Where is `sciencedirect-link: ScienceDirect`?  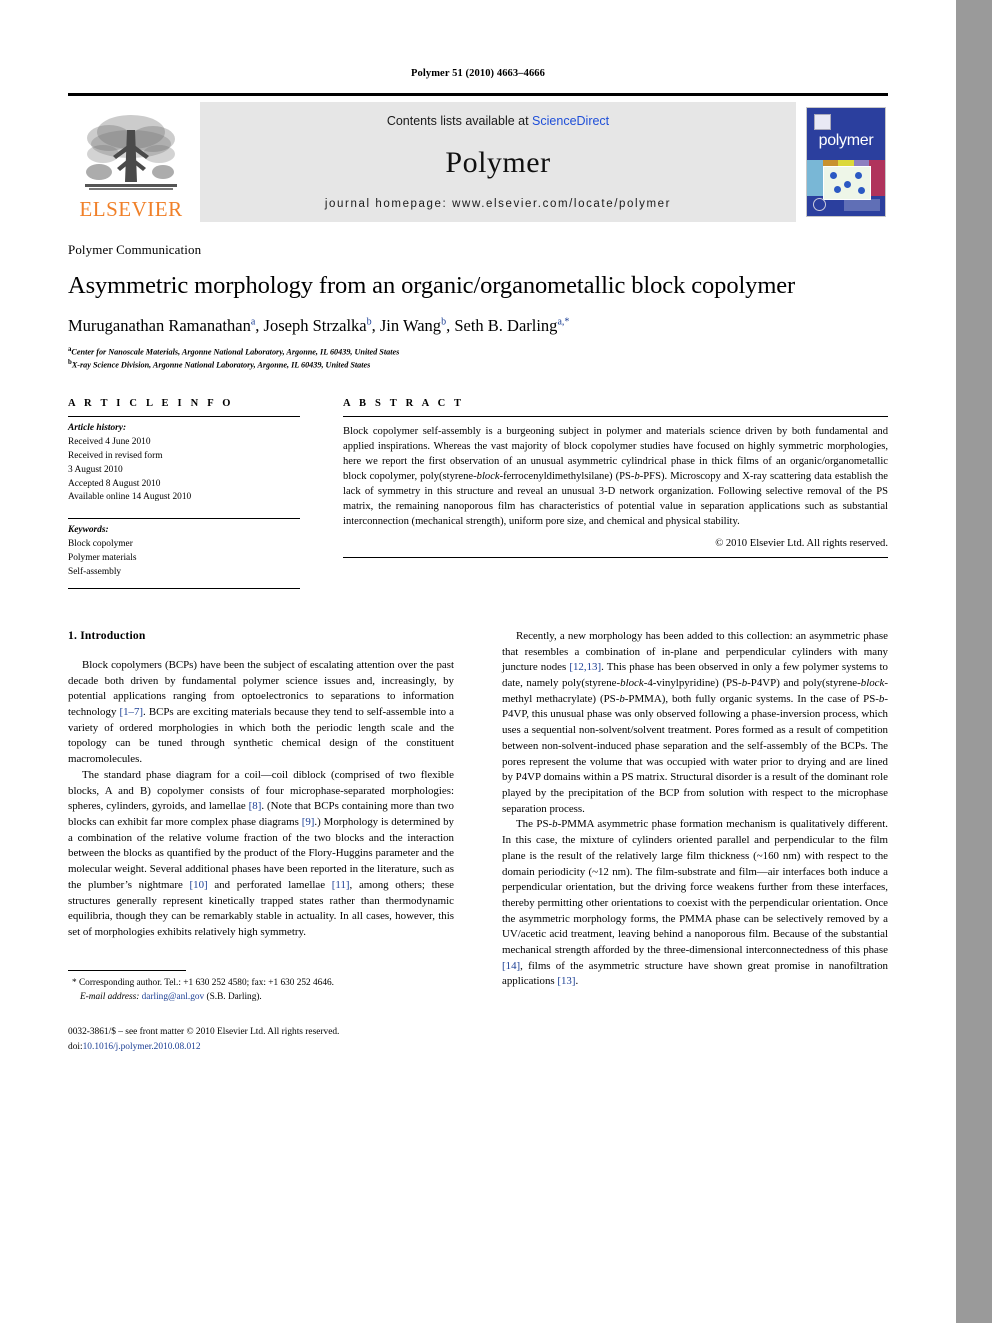
sciencedirect-link: ScienceDirect is located at coordinates (570, 121).